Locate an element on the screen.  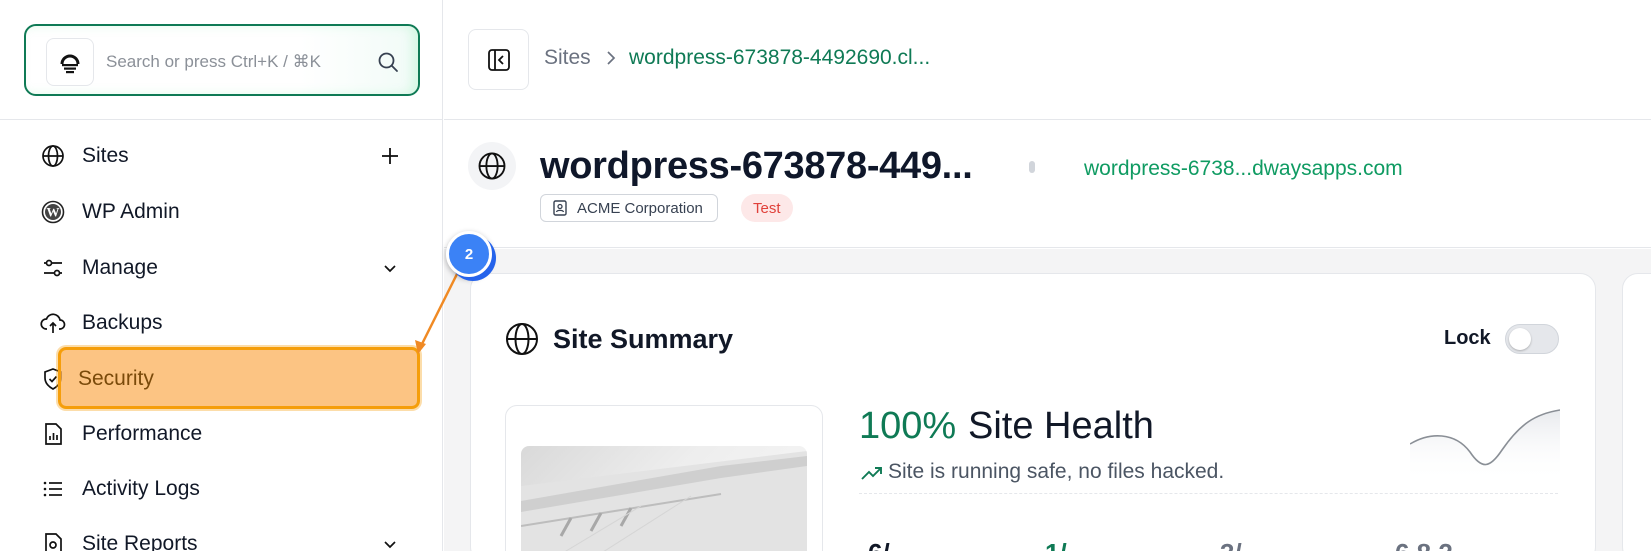
building-icon is located at coordinates (560, 208).